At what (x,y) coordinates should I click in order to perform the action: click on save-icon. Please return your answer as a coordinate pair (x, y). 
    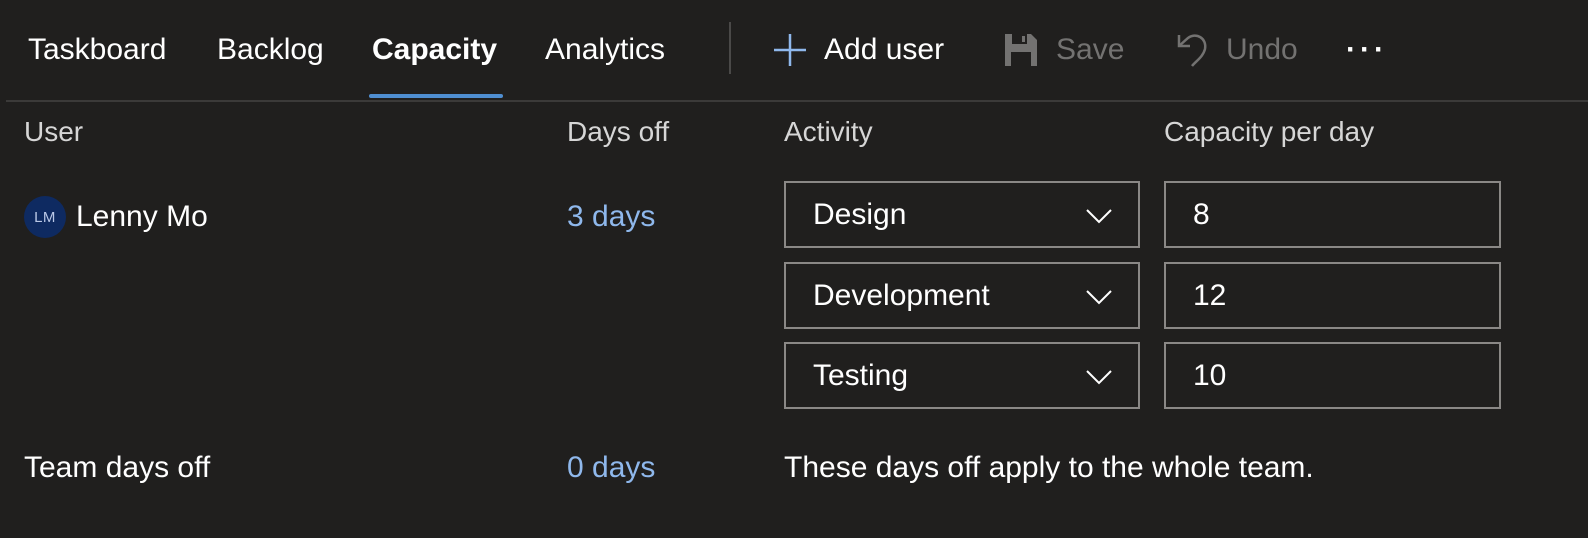
    Looking at the image, I should click on (1021, 50).